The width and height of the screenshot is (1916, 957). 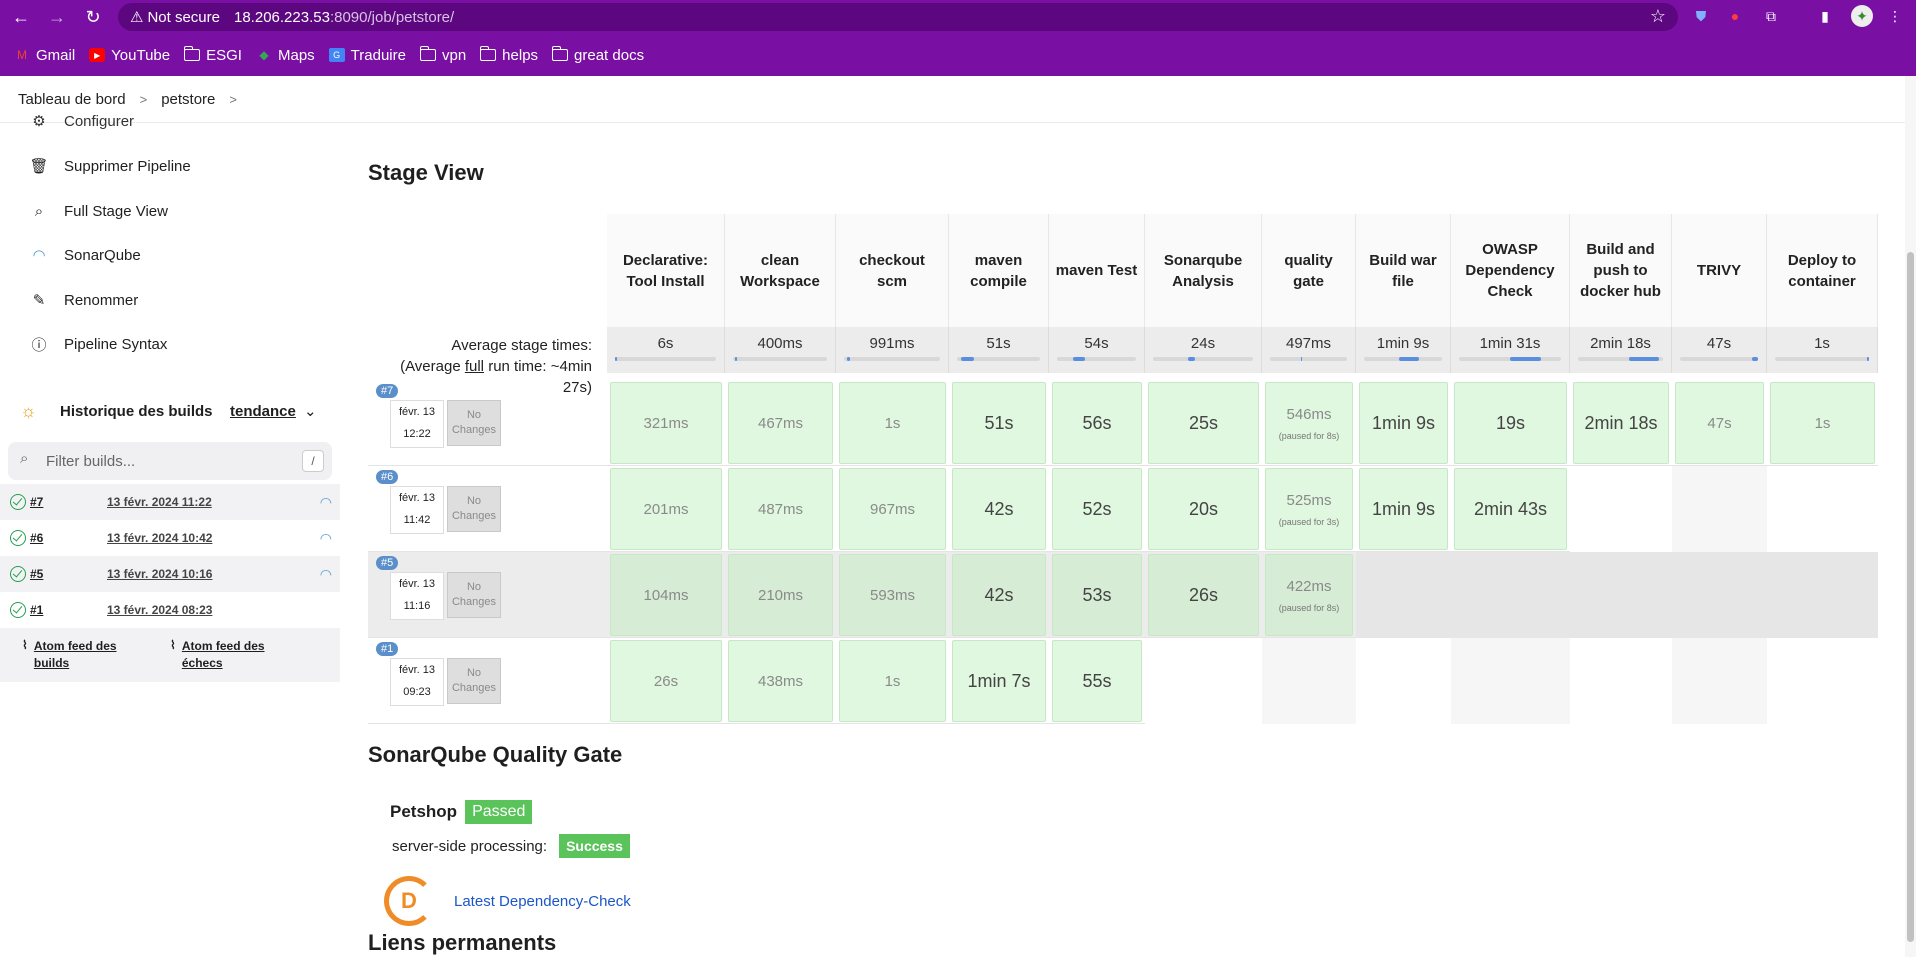 What do you see at coordinates (310, 411) in the screenshot?
I see `chevron-down-icon: ⌄` at bounding box center [310, 411].